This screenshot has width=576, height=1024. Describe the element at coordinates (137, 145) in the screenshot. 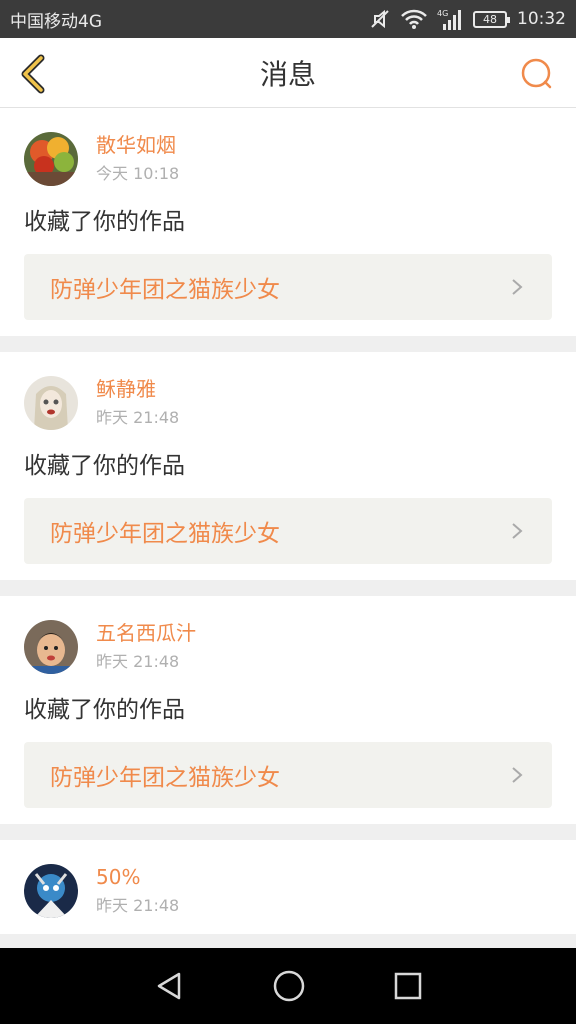

I see `username: 散华如烟` at that location.